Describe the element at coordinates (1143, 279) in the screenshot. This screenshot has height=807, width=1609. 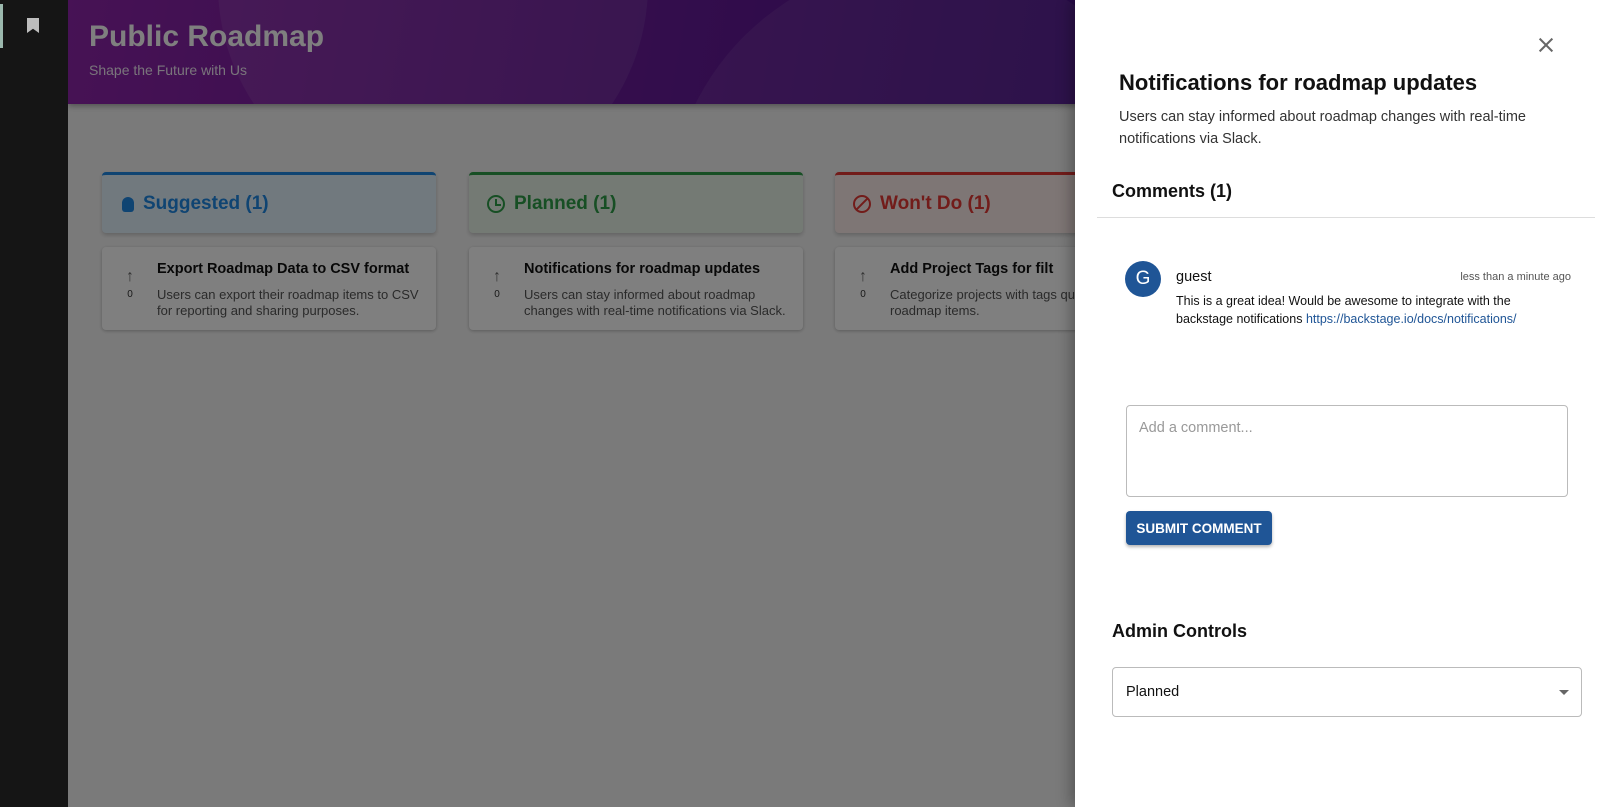
I see `avatar: G` at that location.